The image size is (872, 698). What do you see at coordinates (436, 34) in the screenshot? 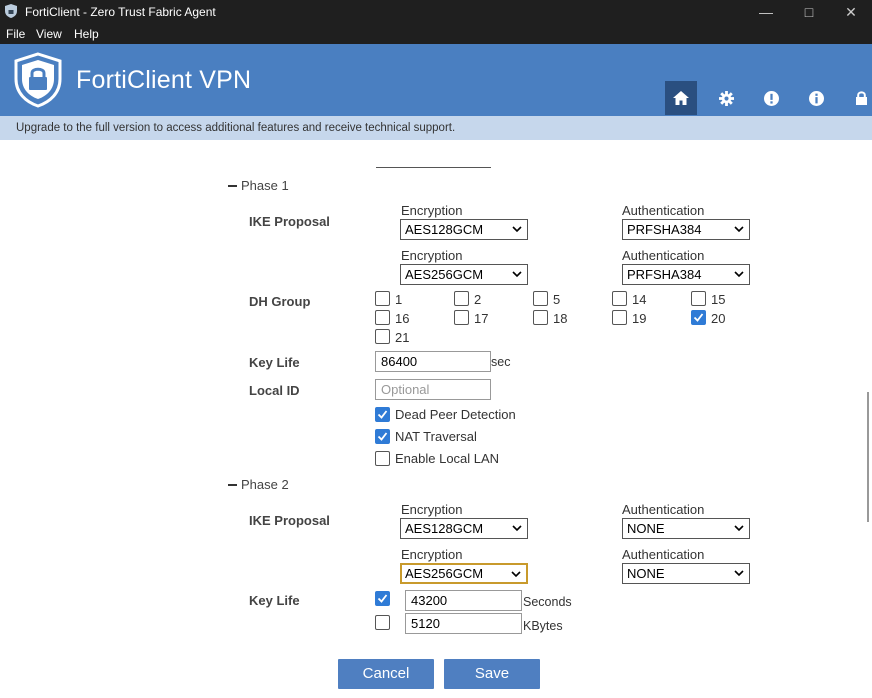
I see `menu-bar: File View Help` at bounding box center [436, 34].